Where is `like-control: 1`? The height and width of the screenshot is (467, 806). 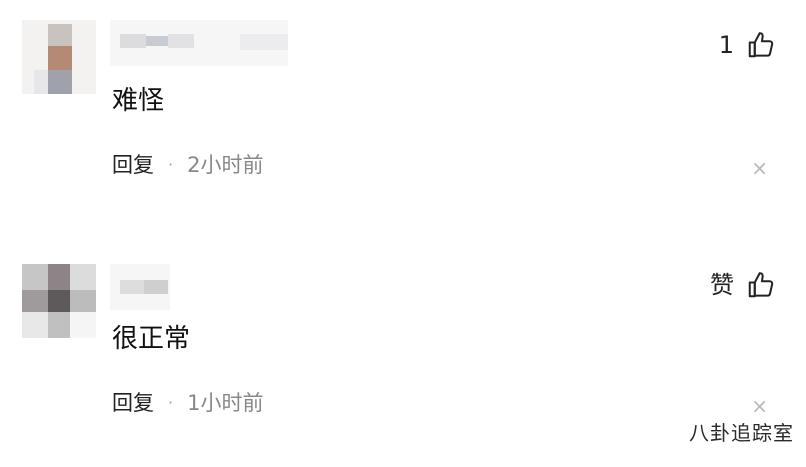
like-control: 1 is located at coordinates (747, 45).